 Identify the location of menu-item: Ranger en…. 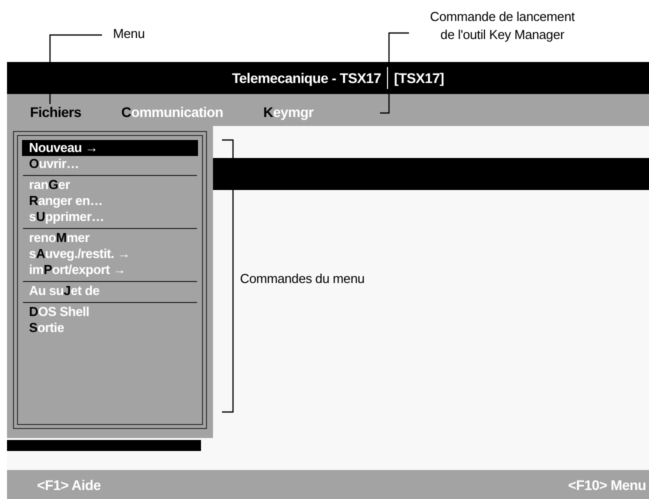
(110, 201).